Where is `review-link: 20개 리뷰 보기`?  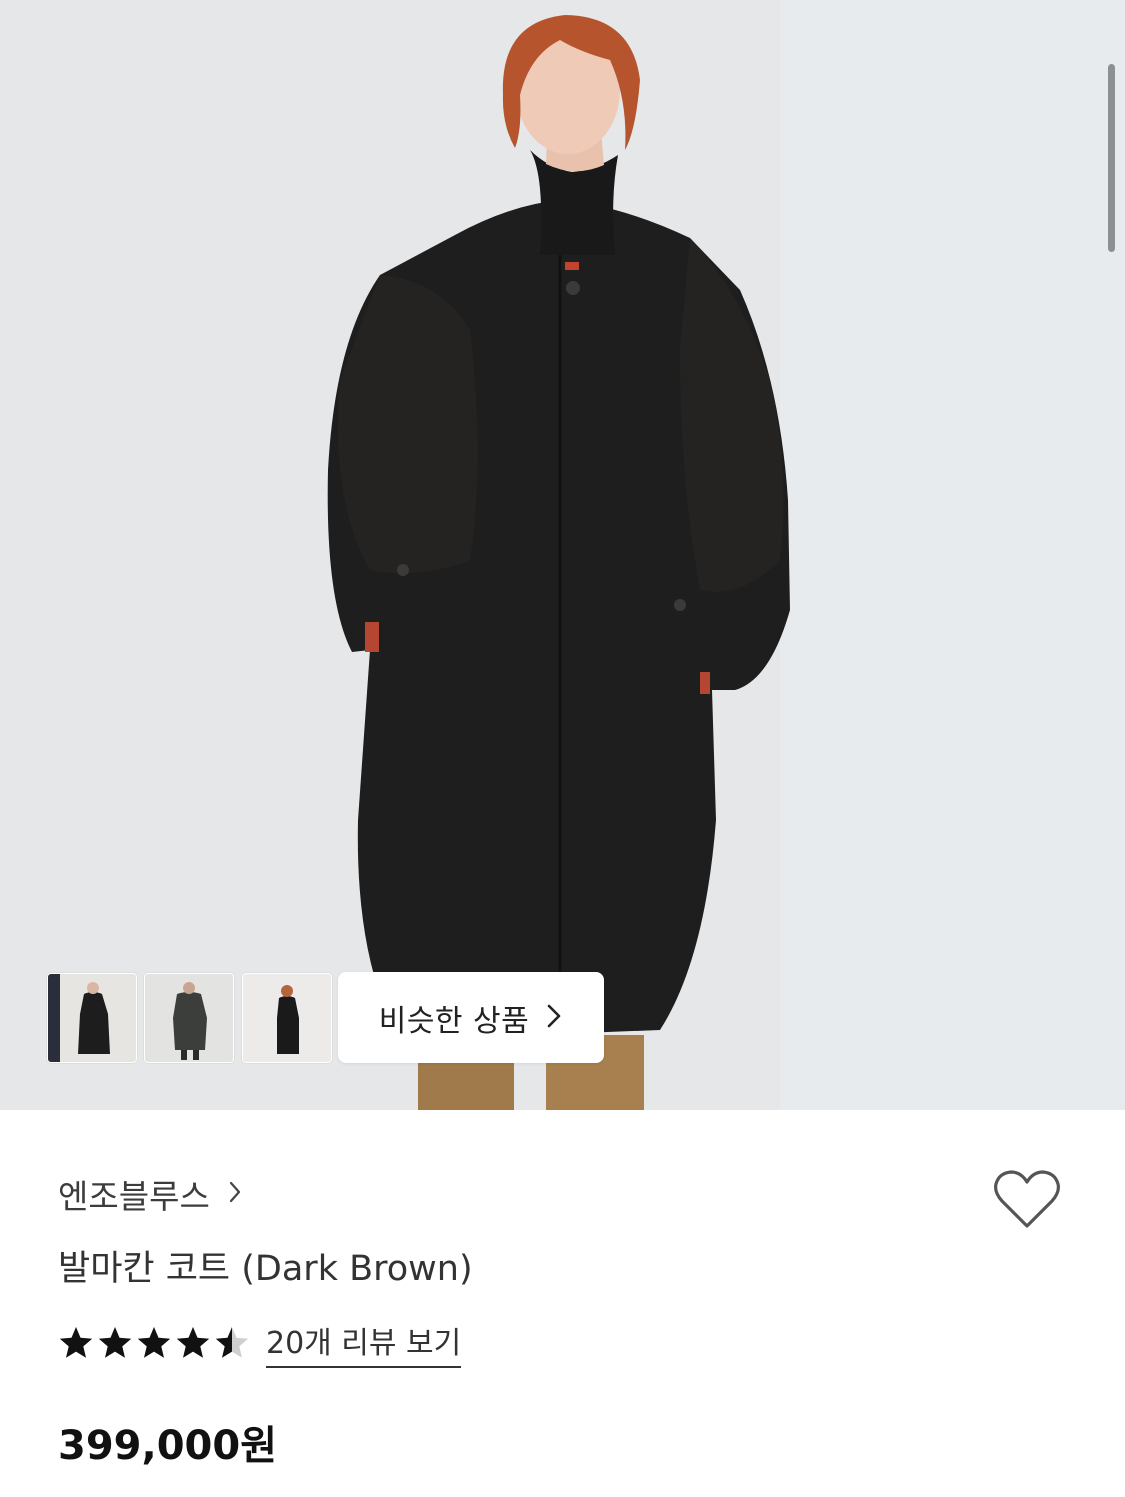
review-link: 20개 리뷰 보기 is located at coordinates (364, 1343).